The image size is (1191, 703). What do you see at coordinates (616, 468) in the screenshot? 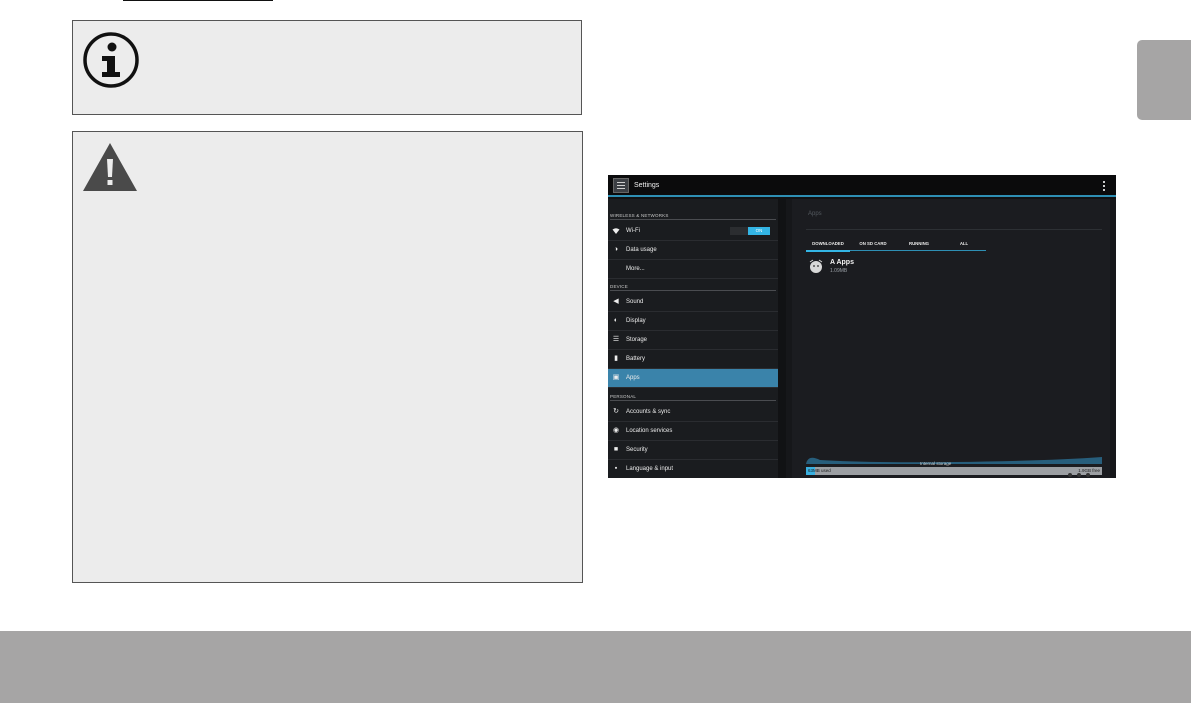
I see `language-icon: ▪` at bounding box center [616, 468].